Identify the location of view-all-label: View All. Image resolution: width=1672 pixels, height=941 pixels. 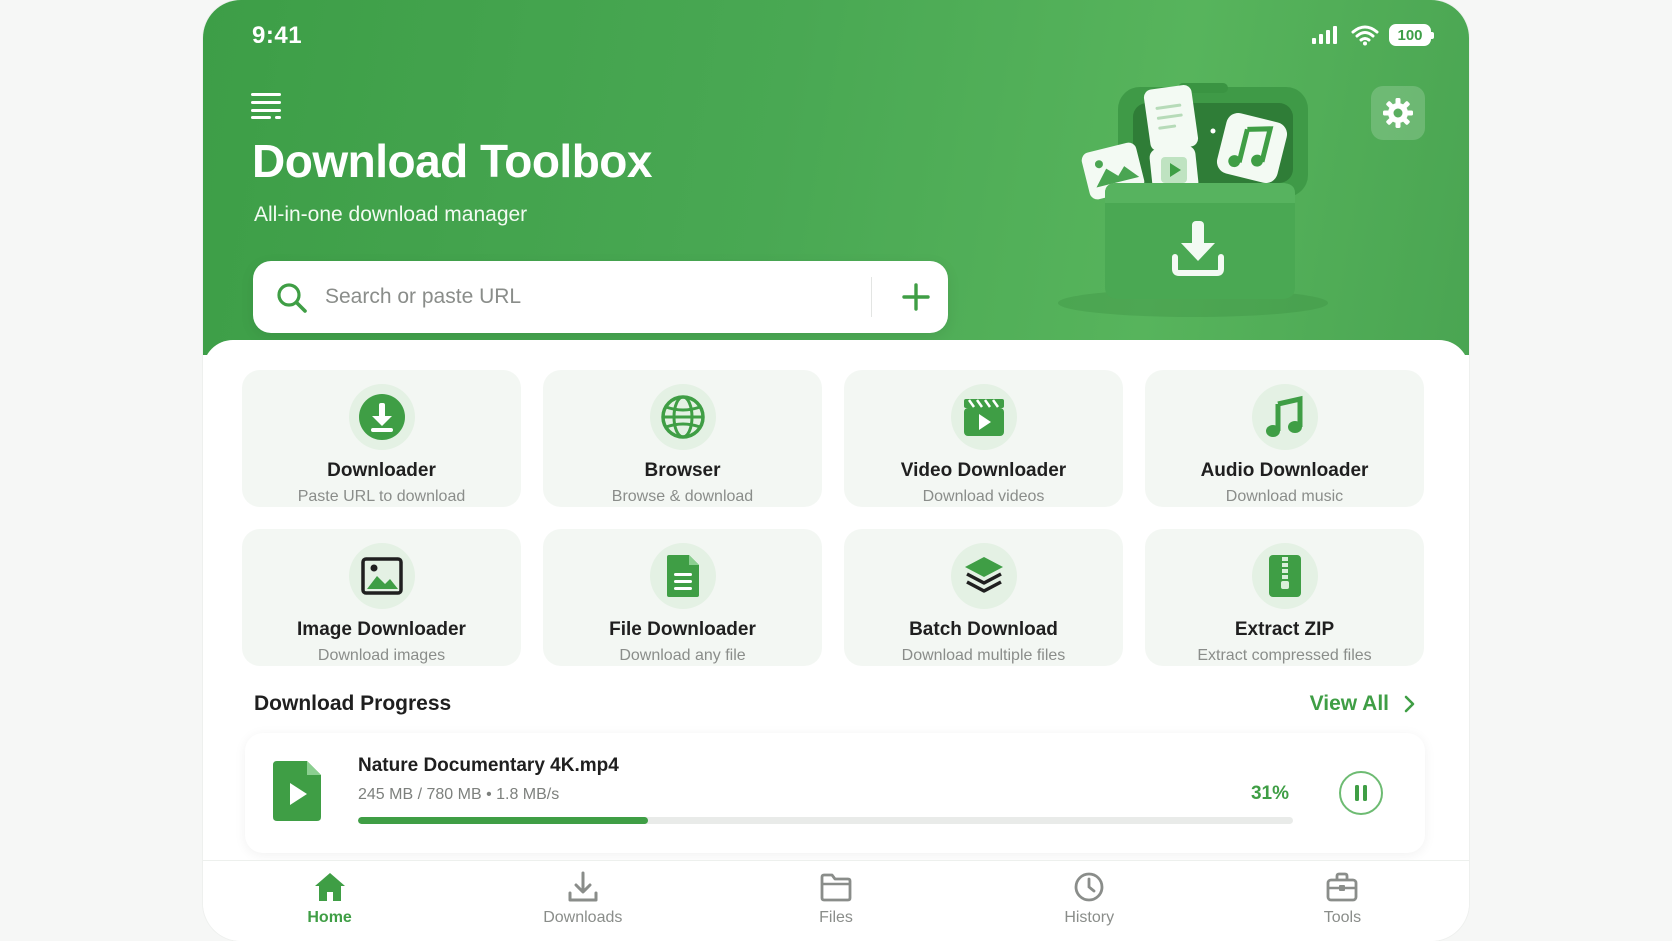
(1349, 703).